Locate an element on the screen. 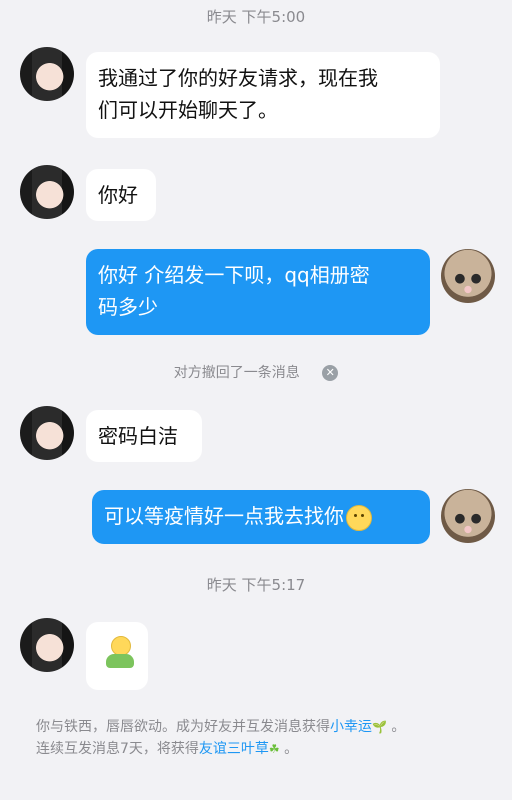 The width and height of the screenshot is (512, 800). clover-icon: ☘ is located at coordinates (274, 749).